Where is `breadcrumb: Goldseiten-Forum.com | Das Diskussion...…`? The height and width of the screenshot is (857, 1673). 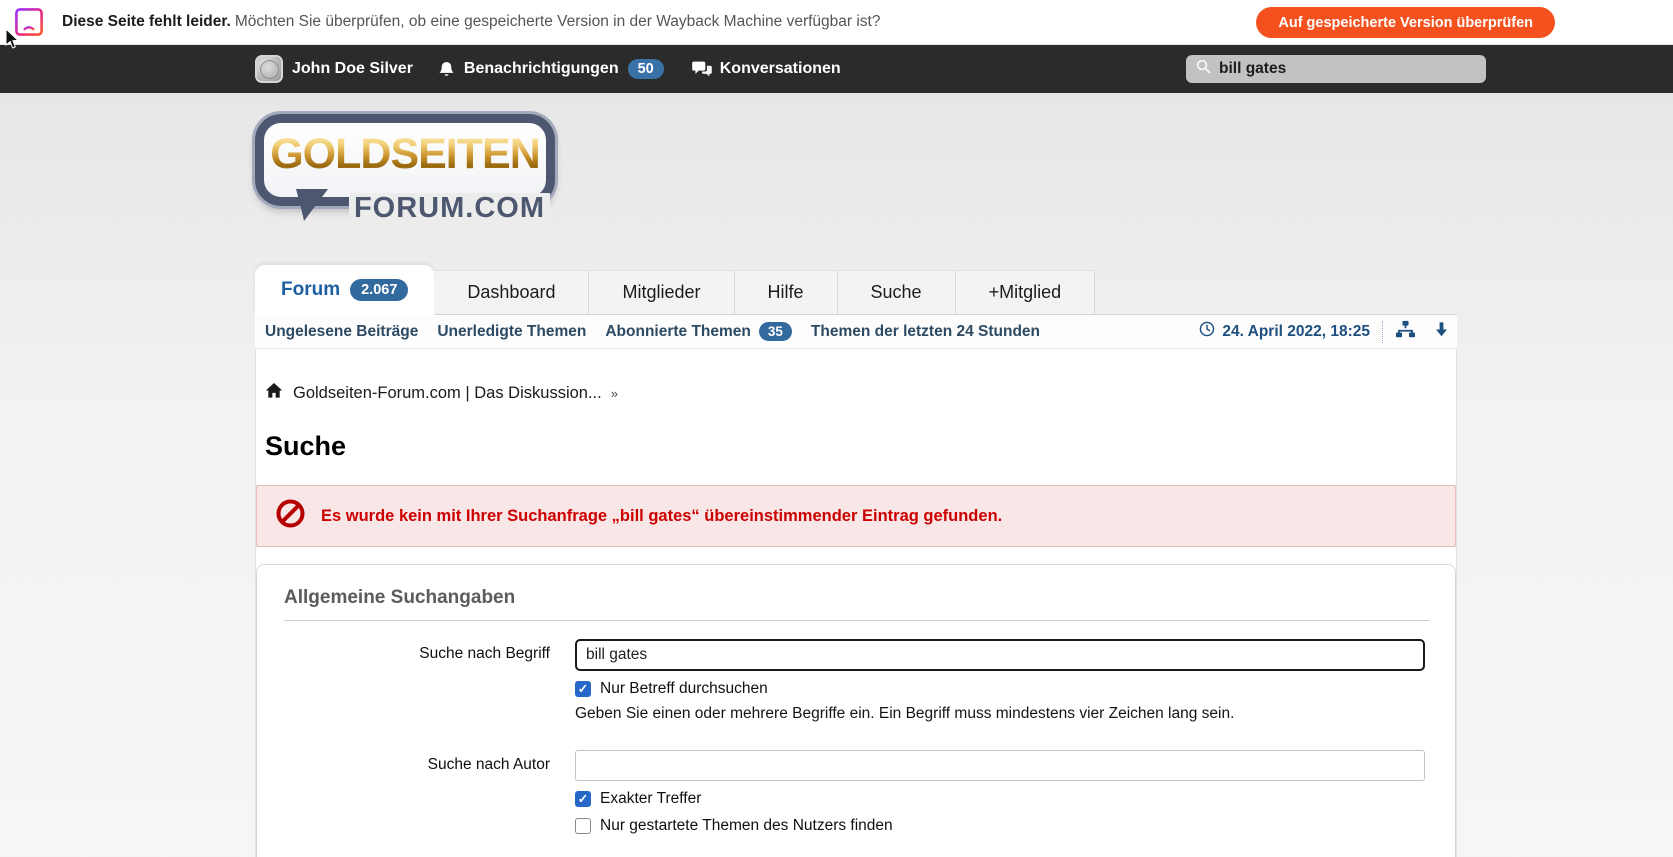 breadcrumb: Goldseiten-Forum.com | Das Diskussion...… is located at coordinates (860, 393).